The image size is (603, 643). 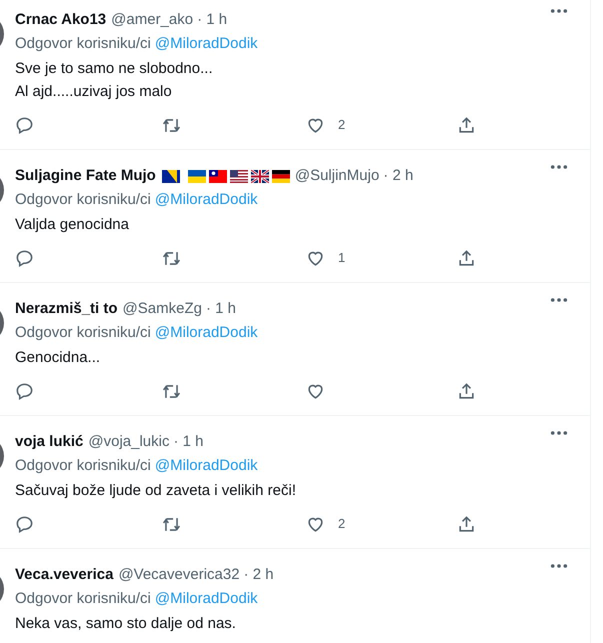 What do you see at coordinates (85, 176) in the screenshot?
I see `user-name: Suljagine Fate Mujo` at bounding box center [85, 176].